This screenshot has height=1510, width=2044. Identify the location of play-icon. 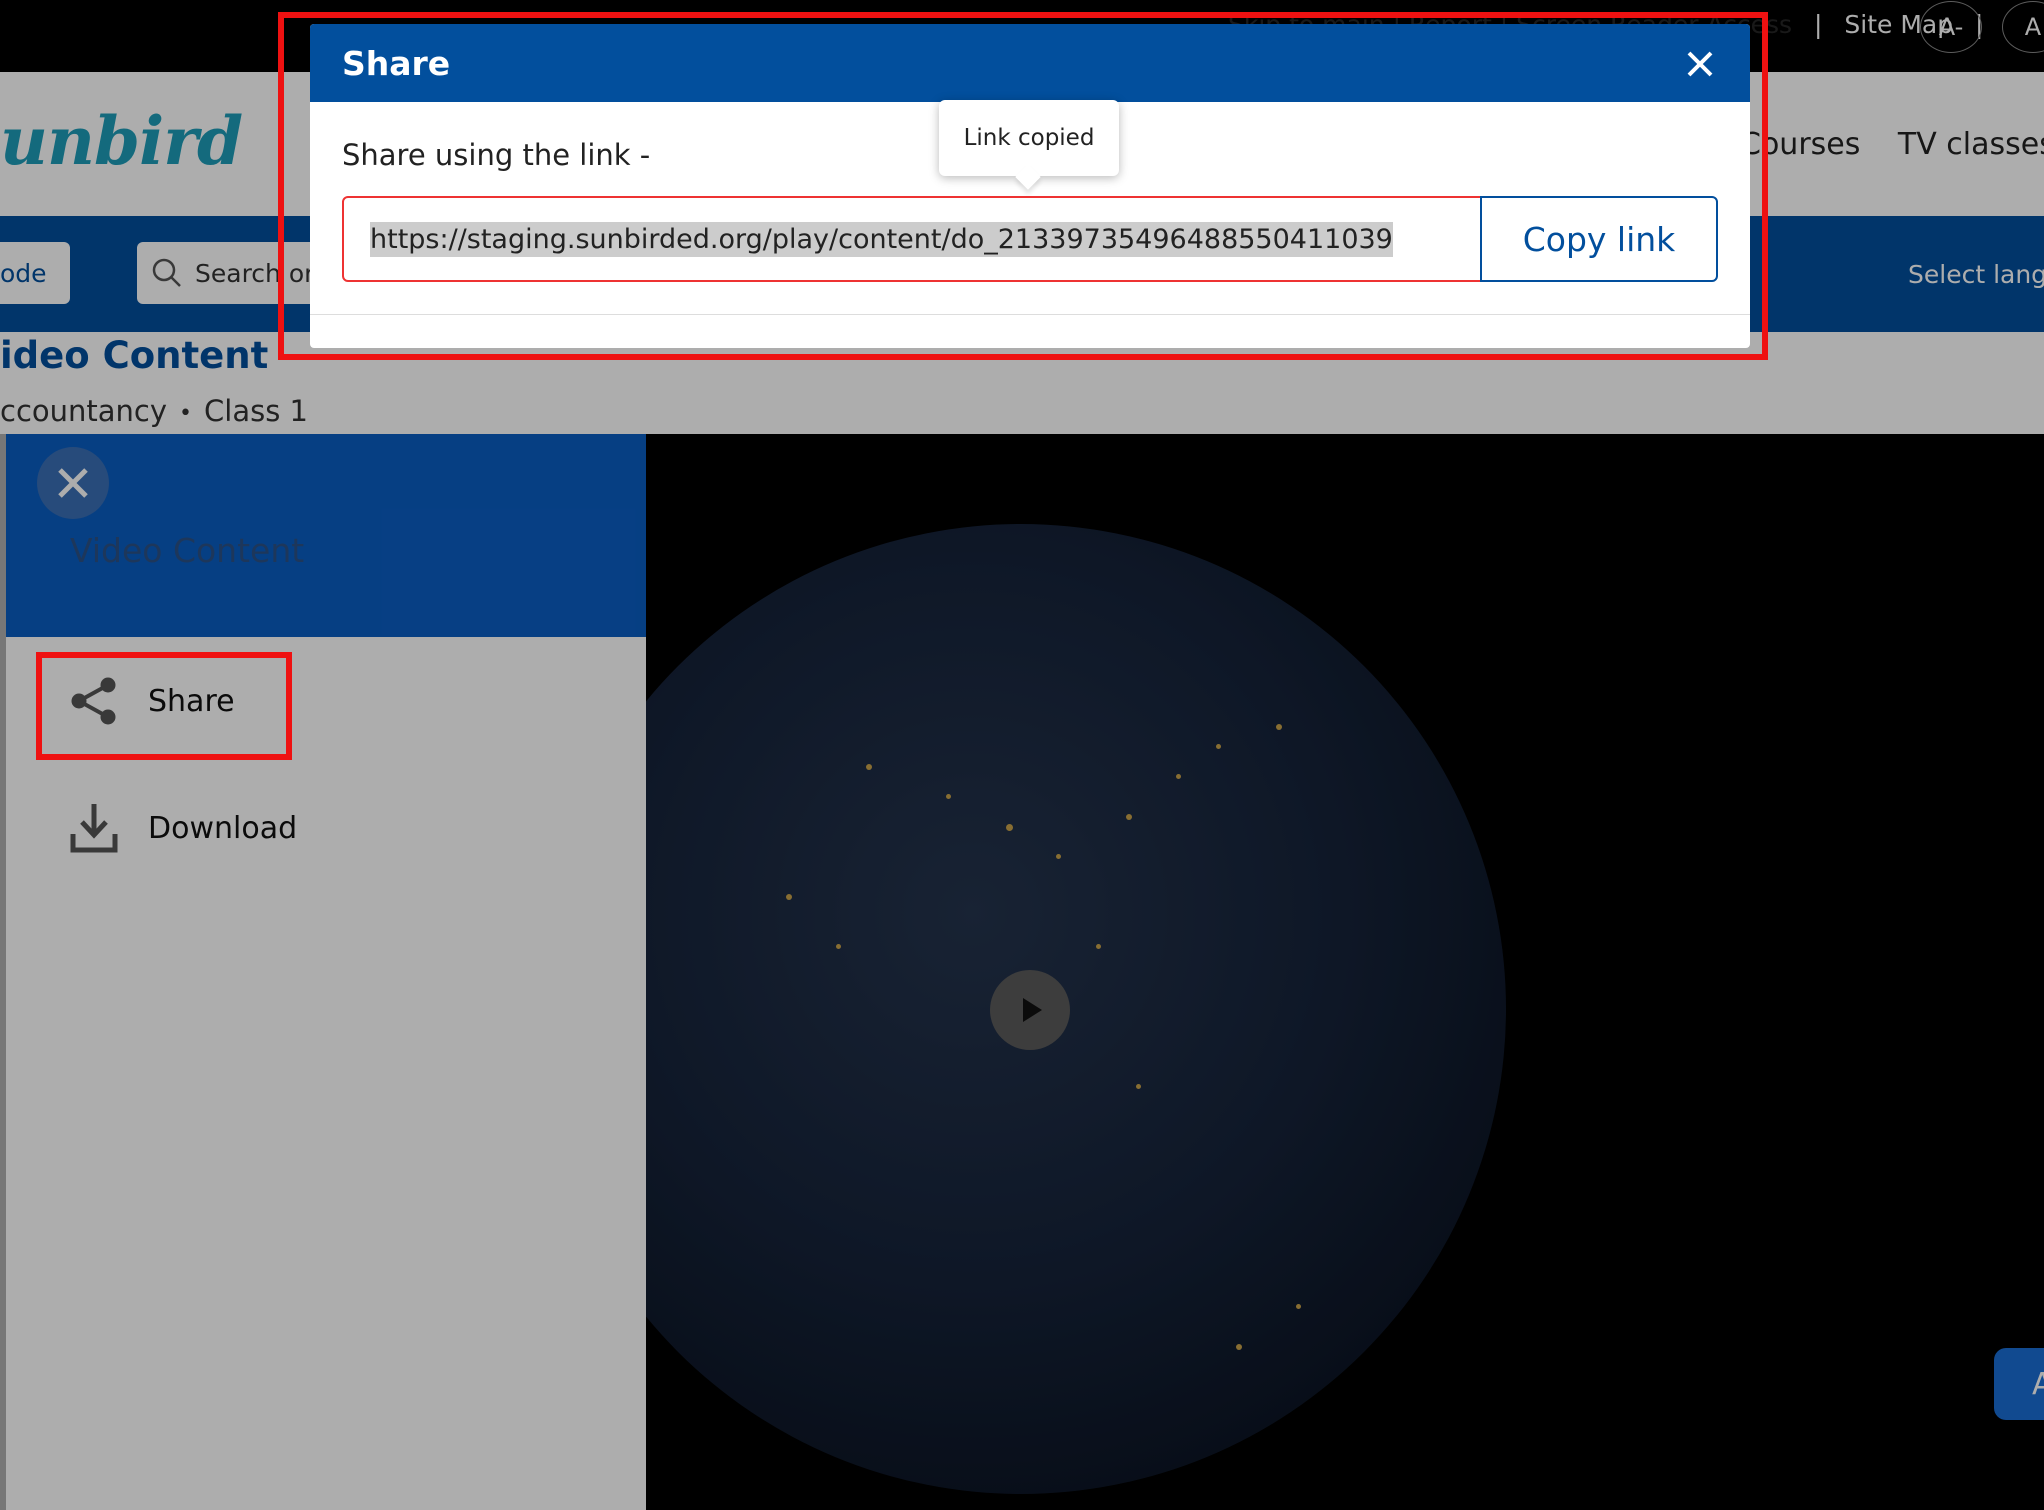
(1032, 1010).